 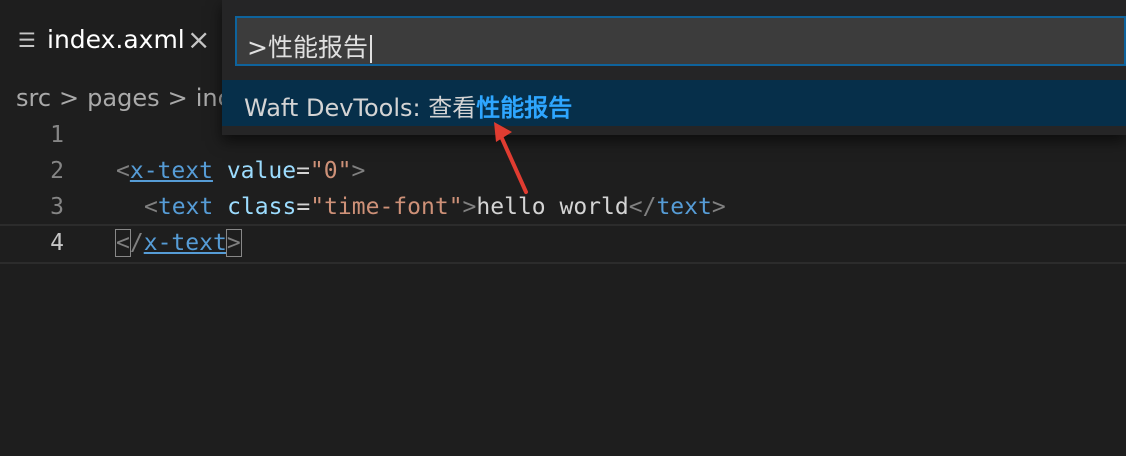 I want to click on command-palette-input: >性能报告, so click(x=680, y=41).